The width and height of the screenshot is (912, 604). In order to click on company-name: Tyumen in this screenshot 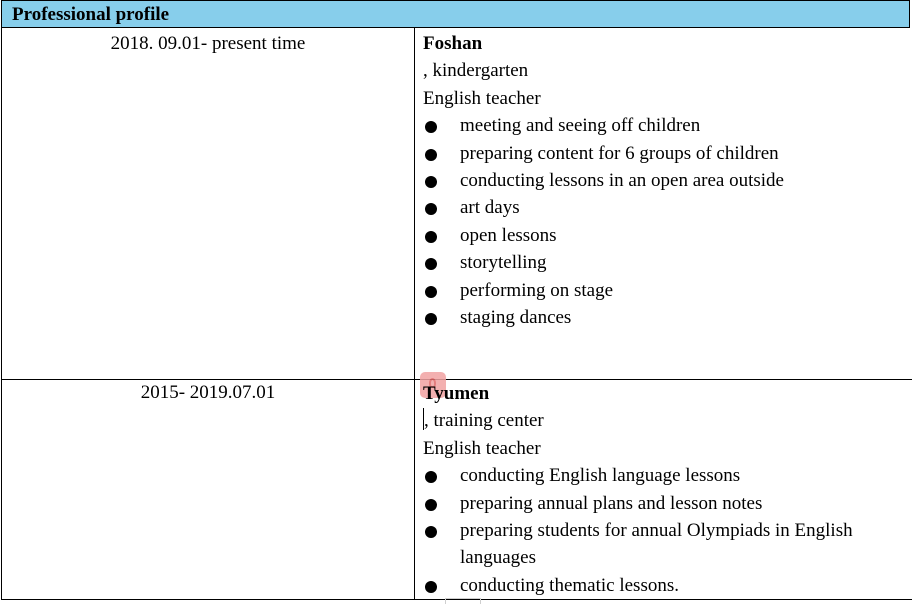, I will do `click(456, 393)`.